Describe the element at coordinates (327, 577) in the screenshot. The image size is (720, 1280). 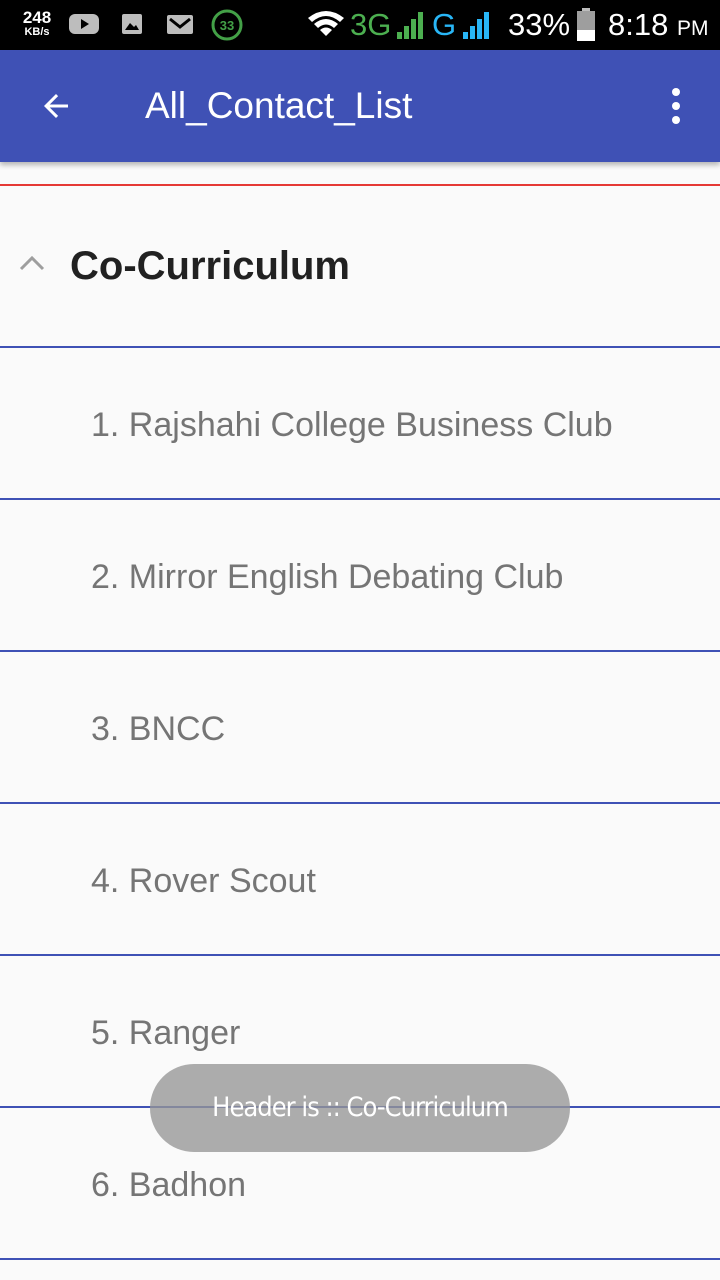
I see `list-item-label: 2. Mirror English Debating Club` at that location.